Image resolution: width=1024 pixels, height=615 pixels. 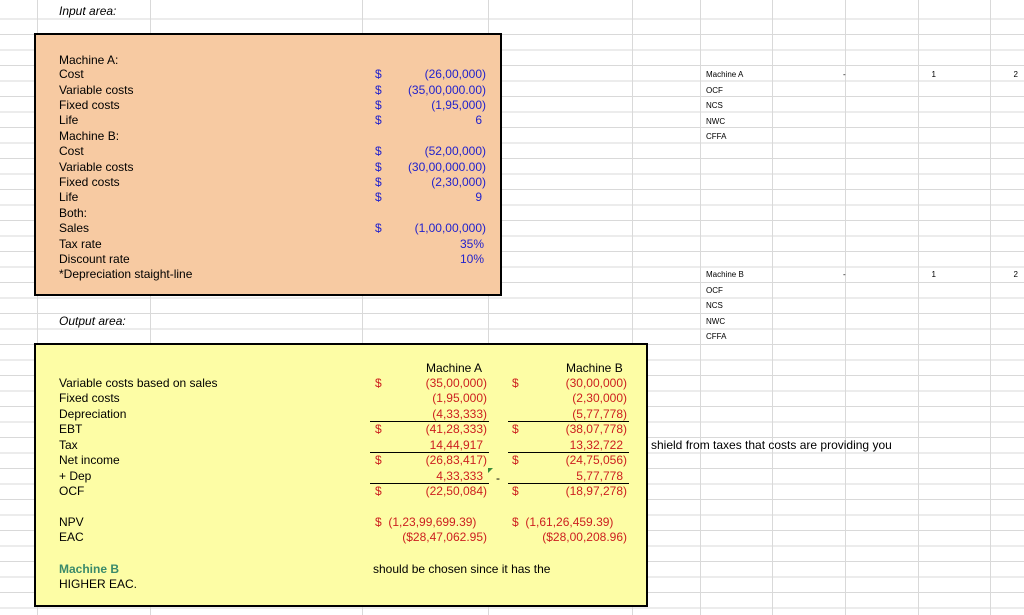 What do you see at coordinates (72, 491) in the screenshot?
I see `out-label-ocf: OCF` at bounding box center [72, 491].